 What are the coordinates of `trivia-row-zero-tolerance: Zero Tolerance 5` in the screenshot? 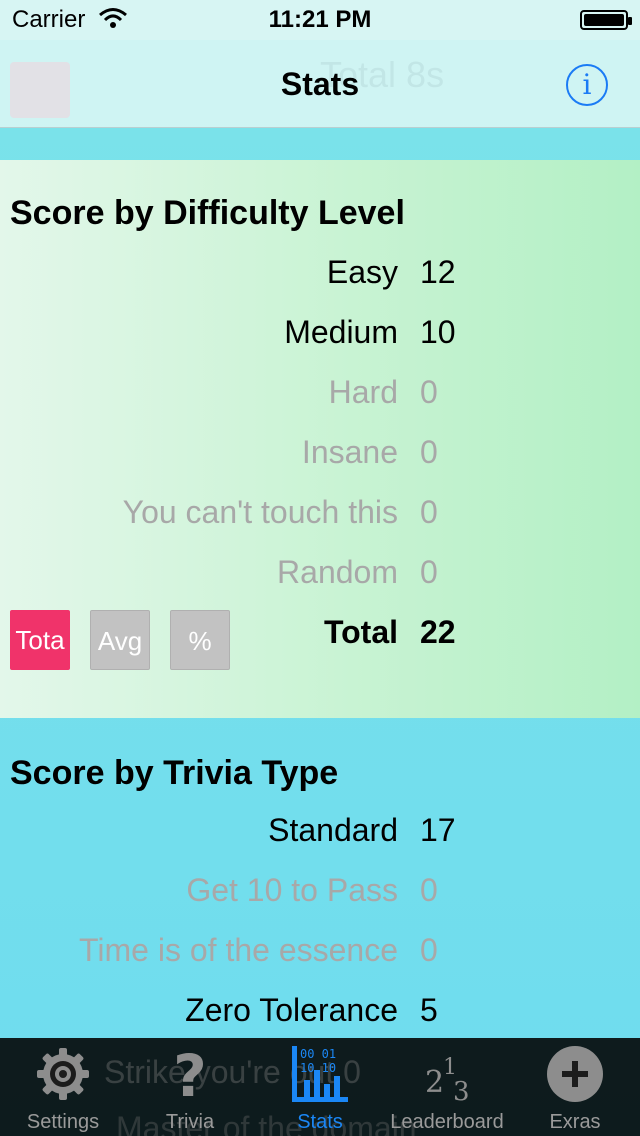 It's located at (320, 1012).